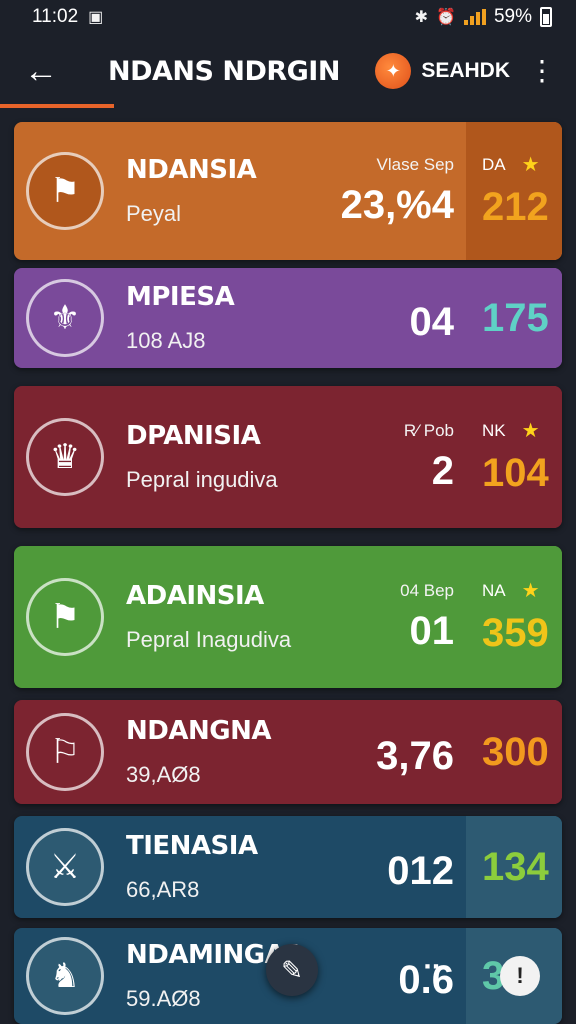 The width and height of the screenshot is (576, 1024). I want to click on team-info: ADAINSIA Pepral Inagudiva, so click(208, 617).